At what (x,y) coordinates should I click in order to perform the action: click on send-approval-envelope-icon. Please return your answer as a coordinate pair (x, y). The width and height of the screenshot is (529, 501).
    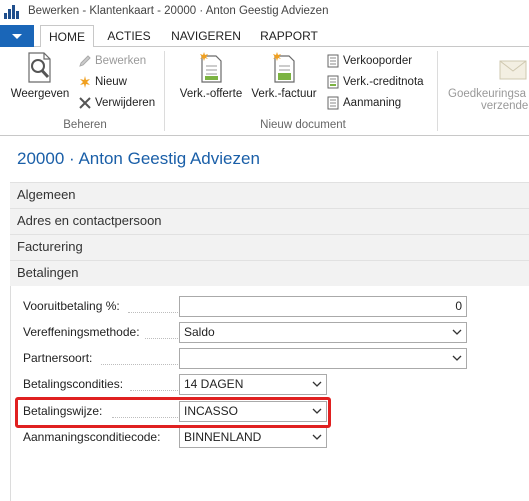
    Looking at the image, I should click on (513, 68).